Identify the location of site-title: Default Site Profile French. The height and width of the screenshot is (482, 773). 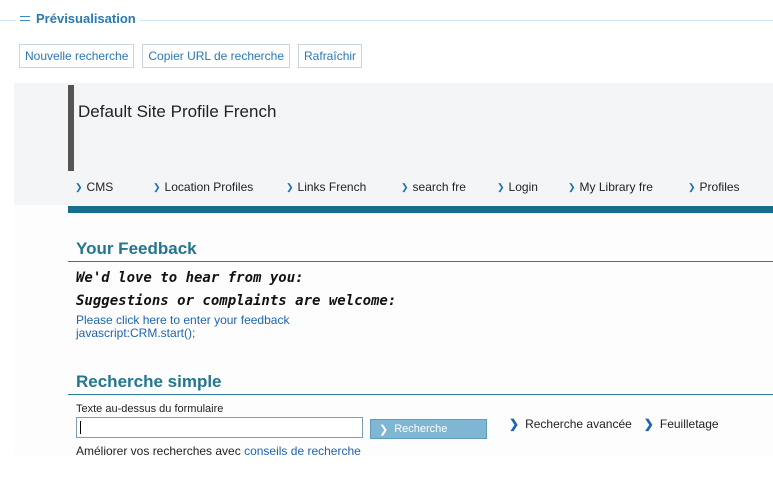
(177, 111).